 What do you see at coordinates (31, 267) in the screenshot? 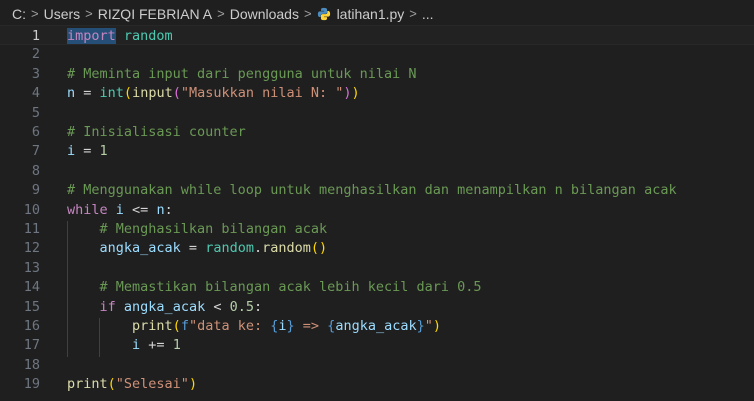
I see `line-number: 13` at bounding box center [31, 267].